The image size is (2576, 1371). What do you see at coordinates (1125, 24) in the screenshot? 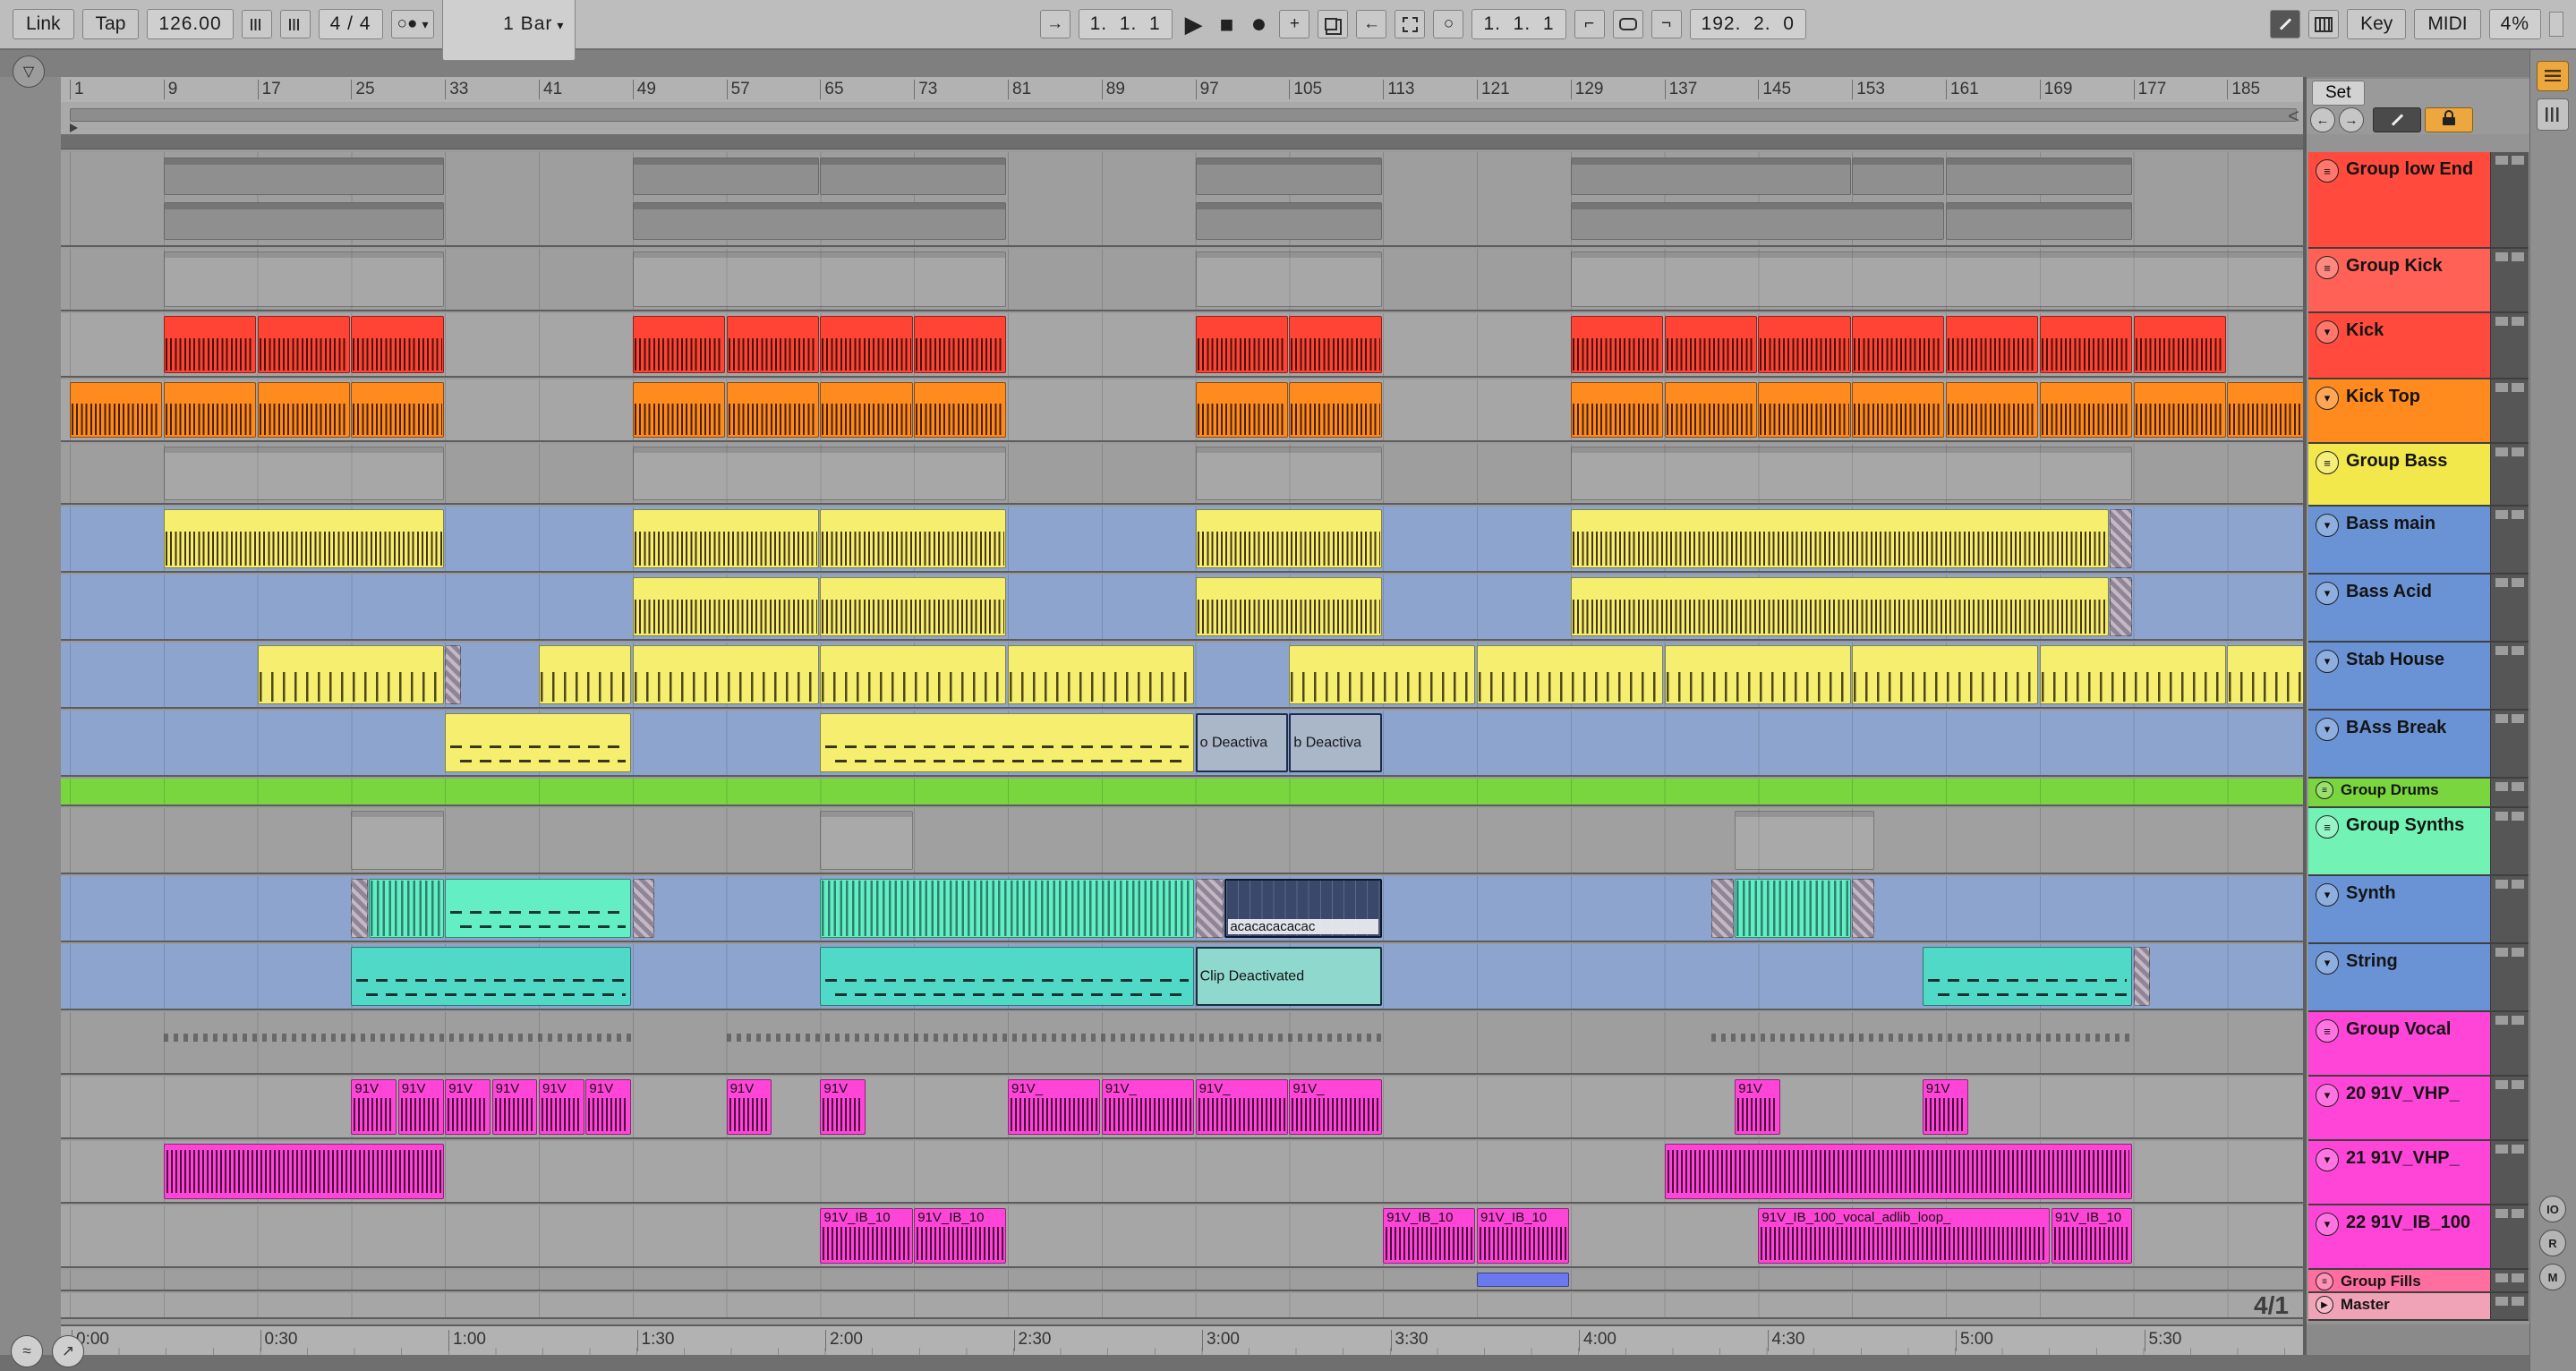
I see `arrangement-position-display: 1. 1. 1` at bounding box center [1125, 24].